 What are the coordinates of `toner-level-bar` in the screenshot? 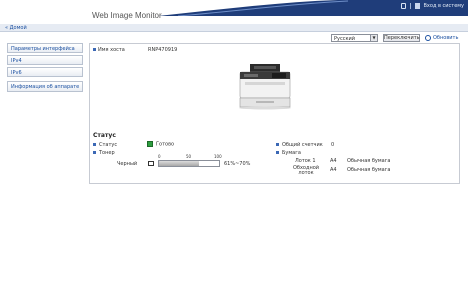 It's located at (189, 163).